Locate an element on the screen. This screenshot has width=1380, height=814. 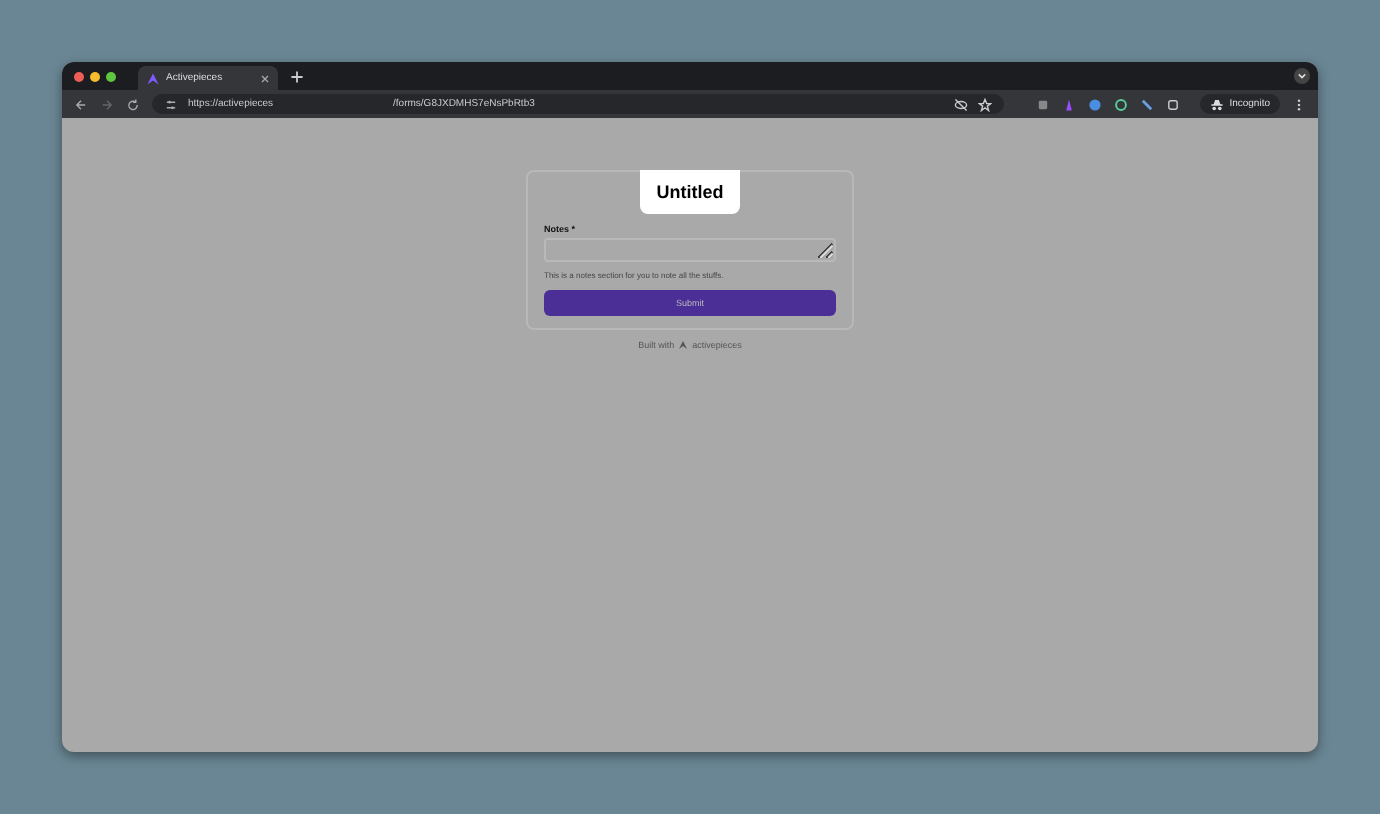
close-icon is located at coordinates (265, 78).